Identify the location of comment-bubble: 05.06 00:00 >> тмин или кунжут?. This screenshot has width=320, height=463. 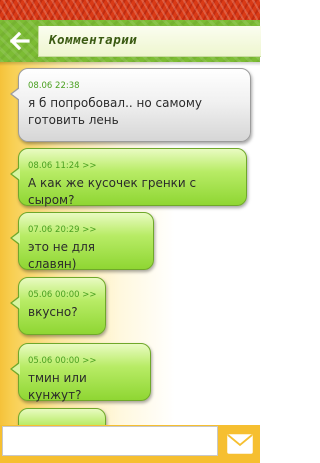
(80, 372).